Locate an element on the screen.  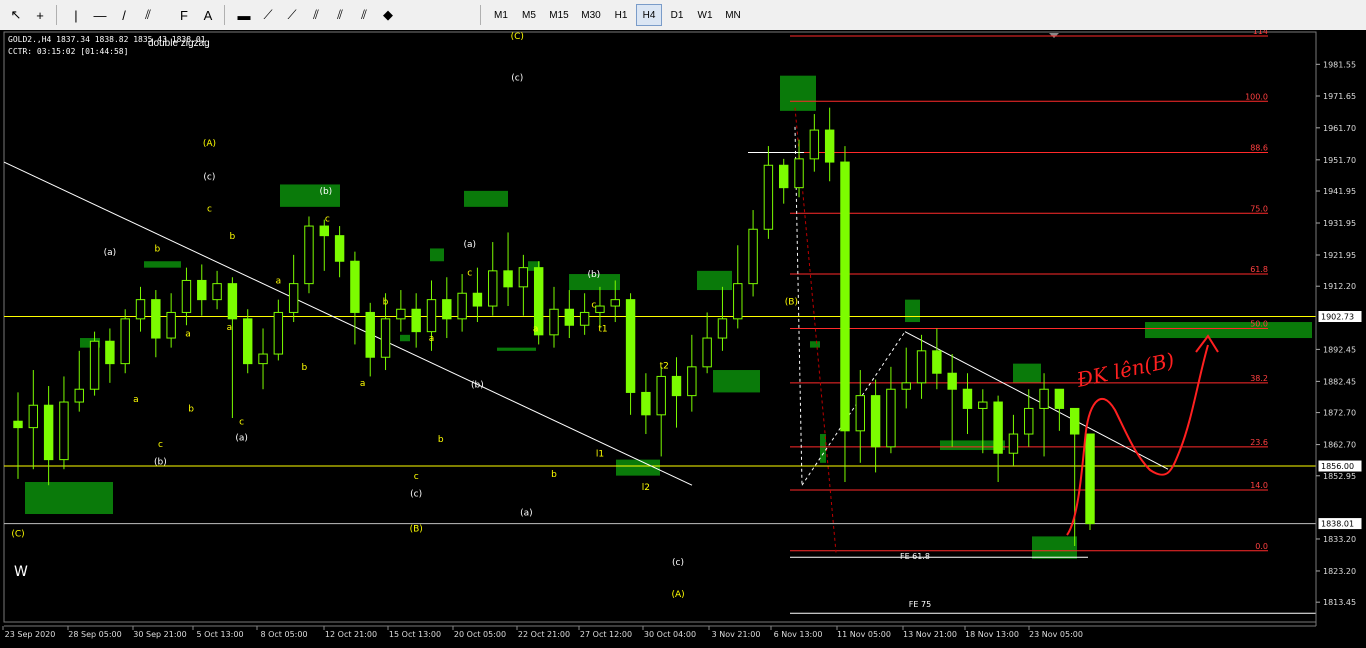
price-tick-label: 1892.45 is located at coordinates (1339, 349).